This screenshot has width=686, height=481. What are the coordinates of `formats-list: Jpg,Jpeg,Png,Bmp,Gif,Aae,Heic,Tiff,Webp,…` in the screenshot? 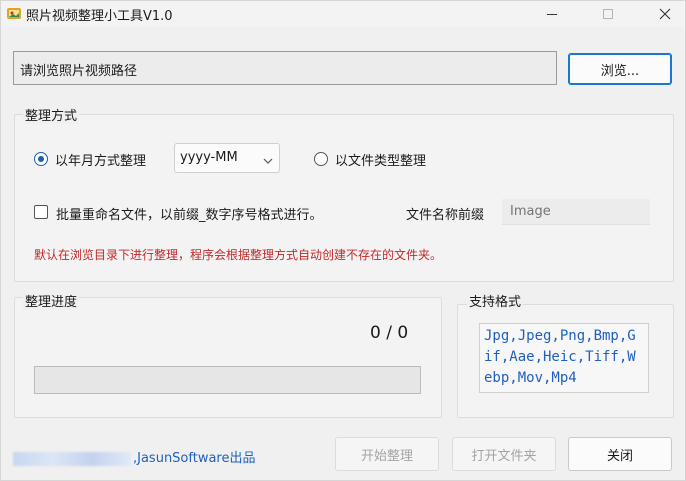 It's located at (564, 358).